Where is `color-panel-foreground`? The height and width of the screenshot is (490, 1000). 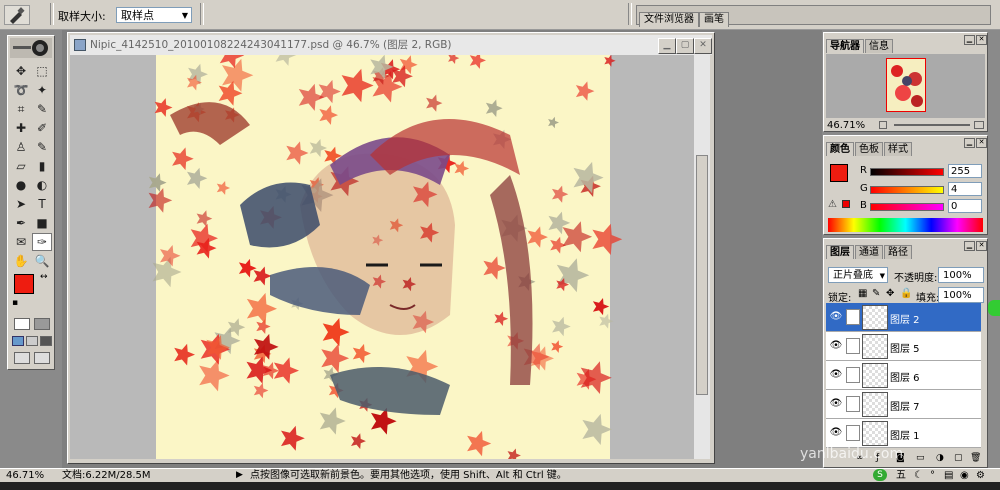 color-panel-foreground is located at coordinates (839, 173).